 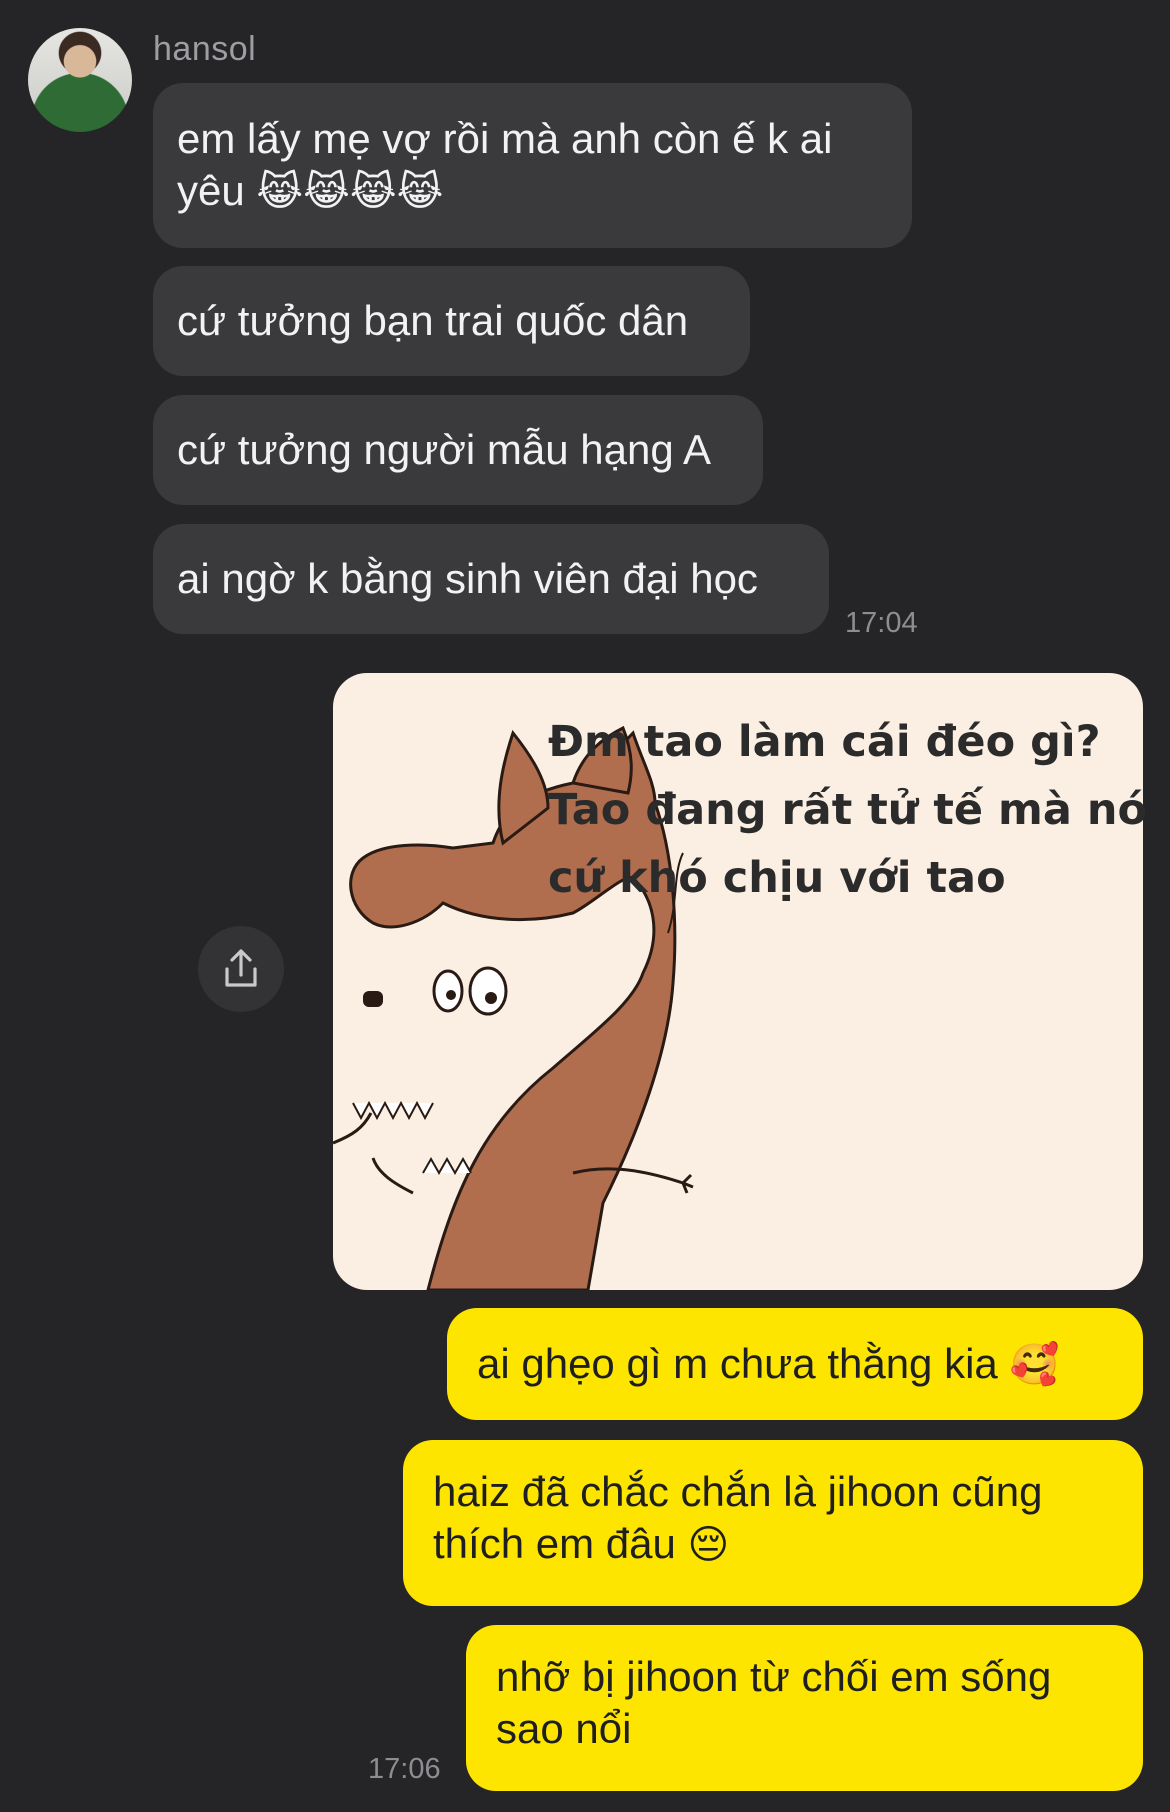 I want to click on message-text: ai ghẹo gì m chưa thằng kia, so click(x=737, y=1363).